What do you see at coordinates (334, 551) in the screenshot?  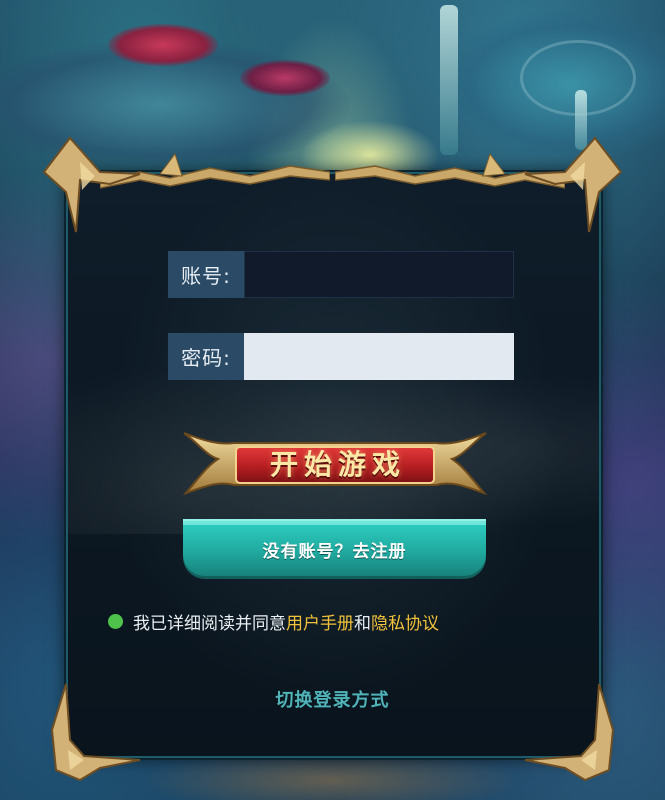 I see `register-label: 没有账号？去注册` at bounding box center [334, 551].